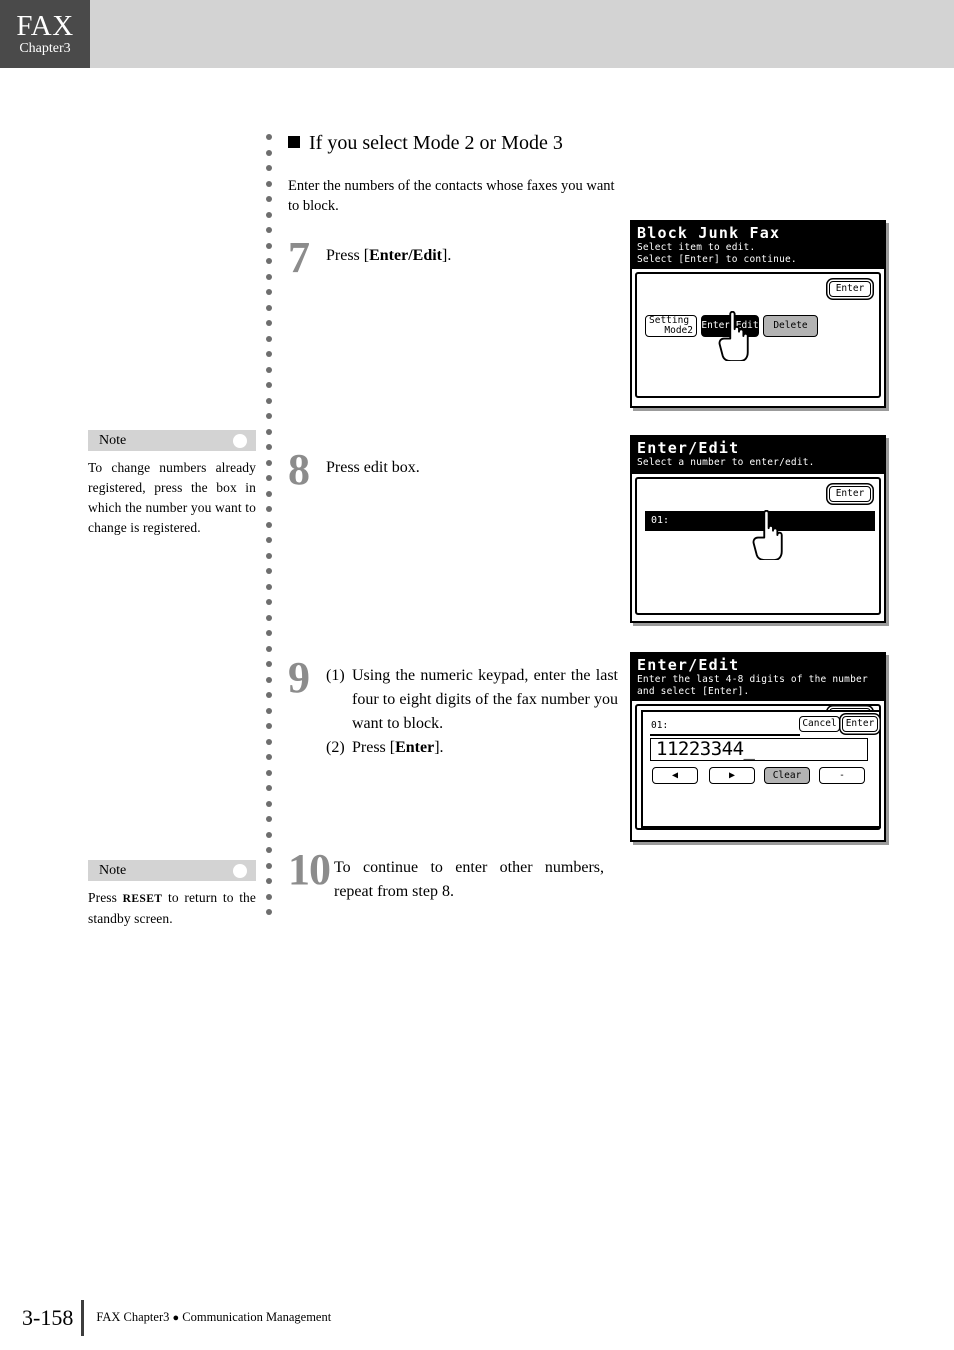  Describe the element at coordinates (850, 493) in the screenshot. I see `lcd-2-enter-button: Enter` at that location.